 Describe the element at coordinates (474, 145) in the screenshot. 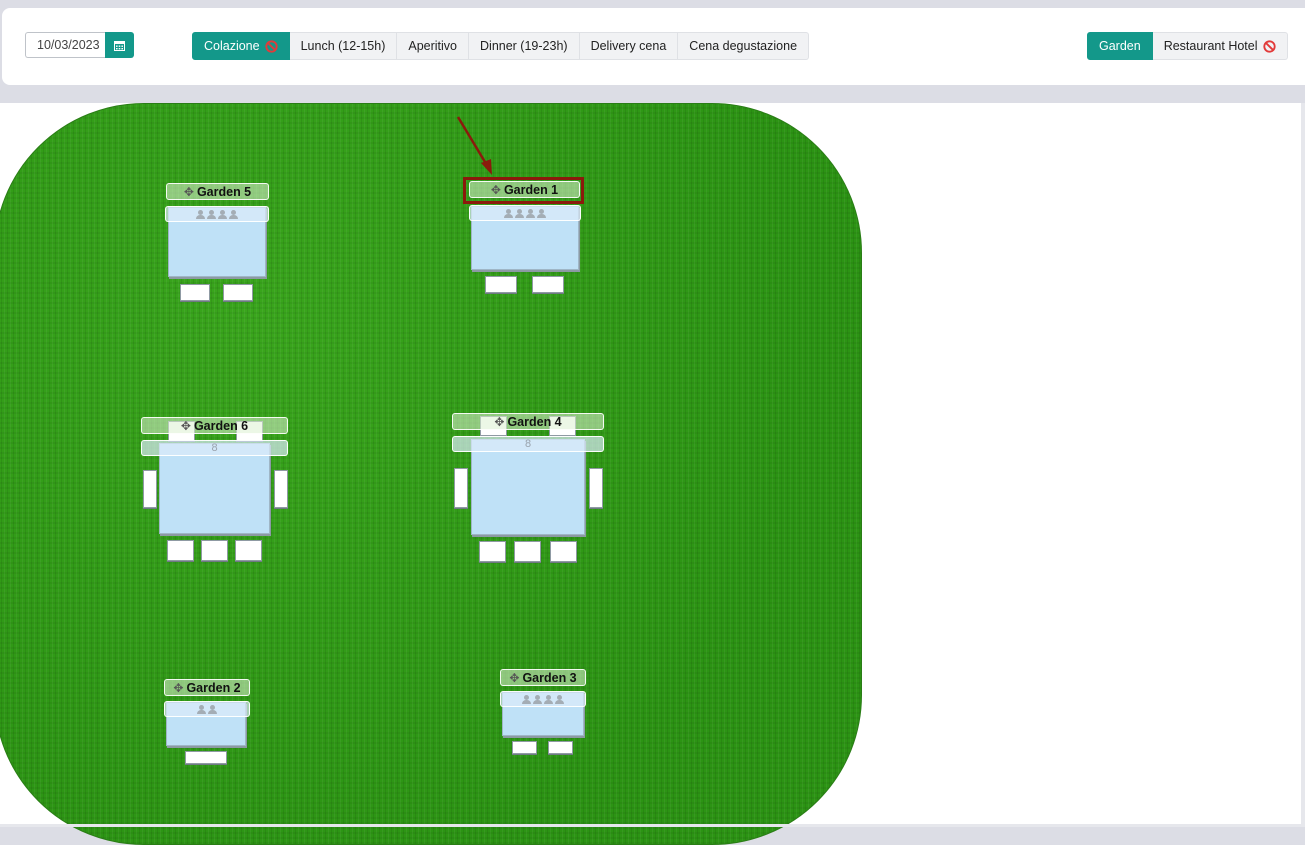

I see `annotation-arrow-icon` at that location.